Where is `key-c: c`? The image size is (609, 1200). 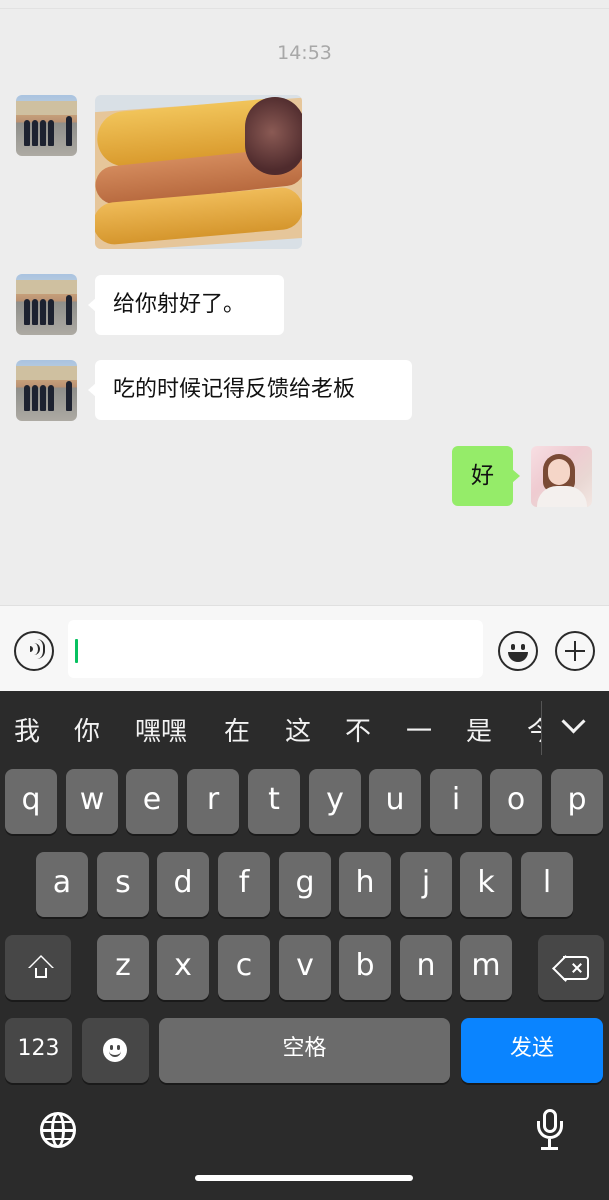 key-c: c is located at coordinates (244, 967).